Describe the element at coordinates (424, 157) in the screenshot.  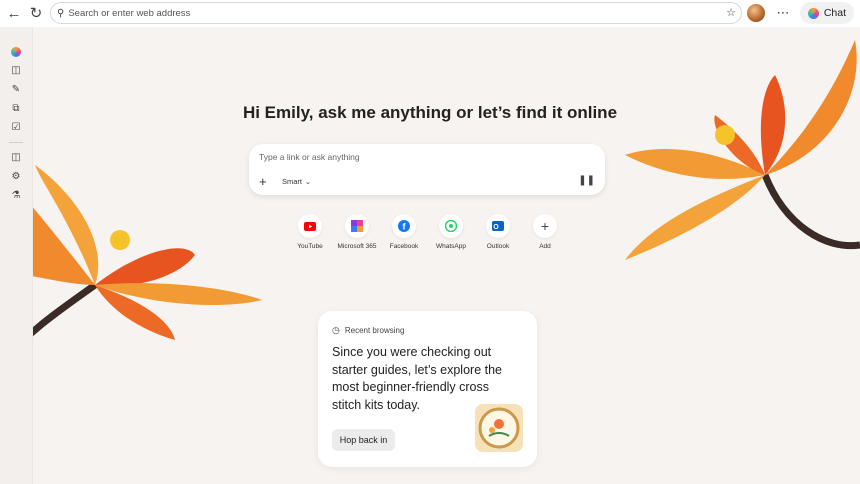
I see `prompt-input` at that location.